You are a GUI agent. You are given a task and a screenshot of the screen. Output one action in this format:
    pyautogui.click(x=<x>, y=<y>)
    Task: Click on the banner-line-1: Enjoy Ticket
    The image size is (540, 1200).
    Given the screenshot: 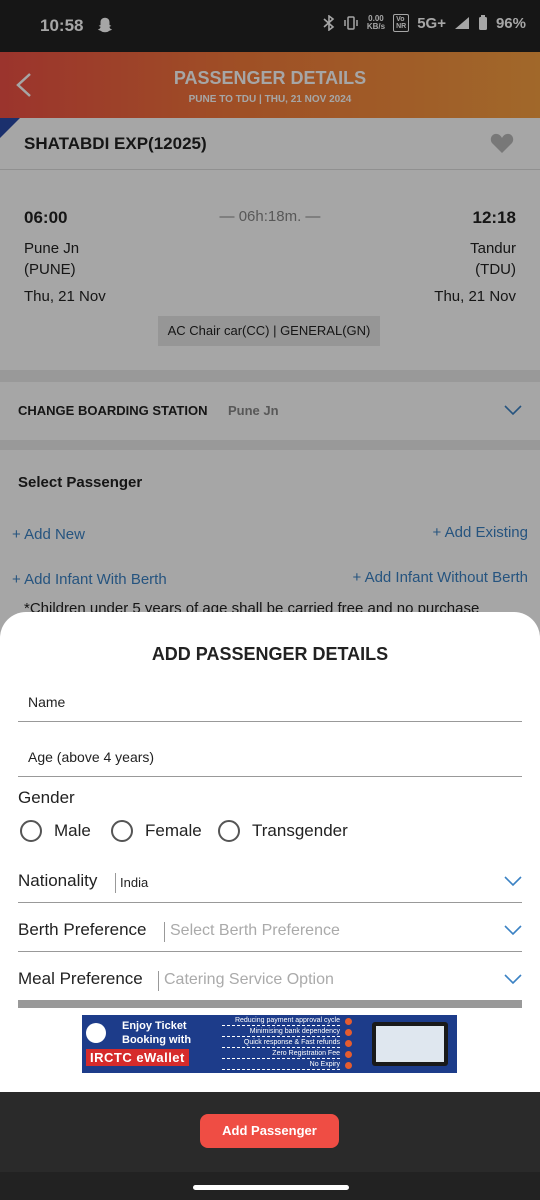 What is the action you would take?
    pyautogui.click(x=154, y=1026)
    